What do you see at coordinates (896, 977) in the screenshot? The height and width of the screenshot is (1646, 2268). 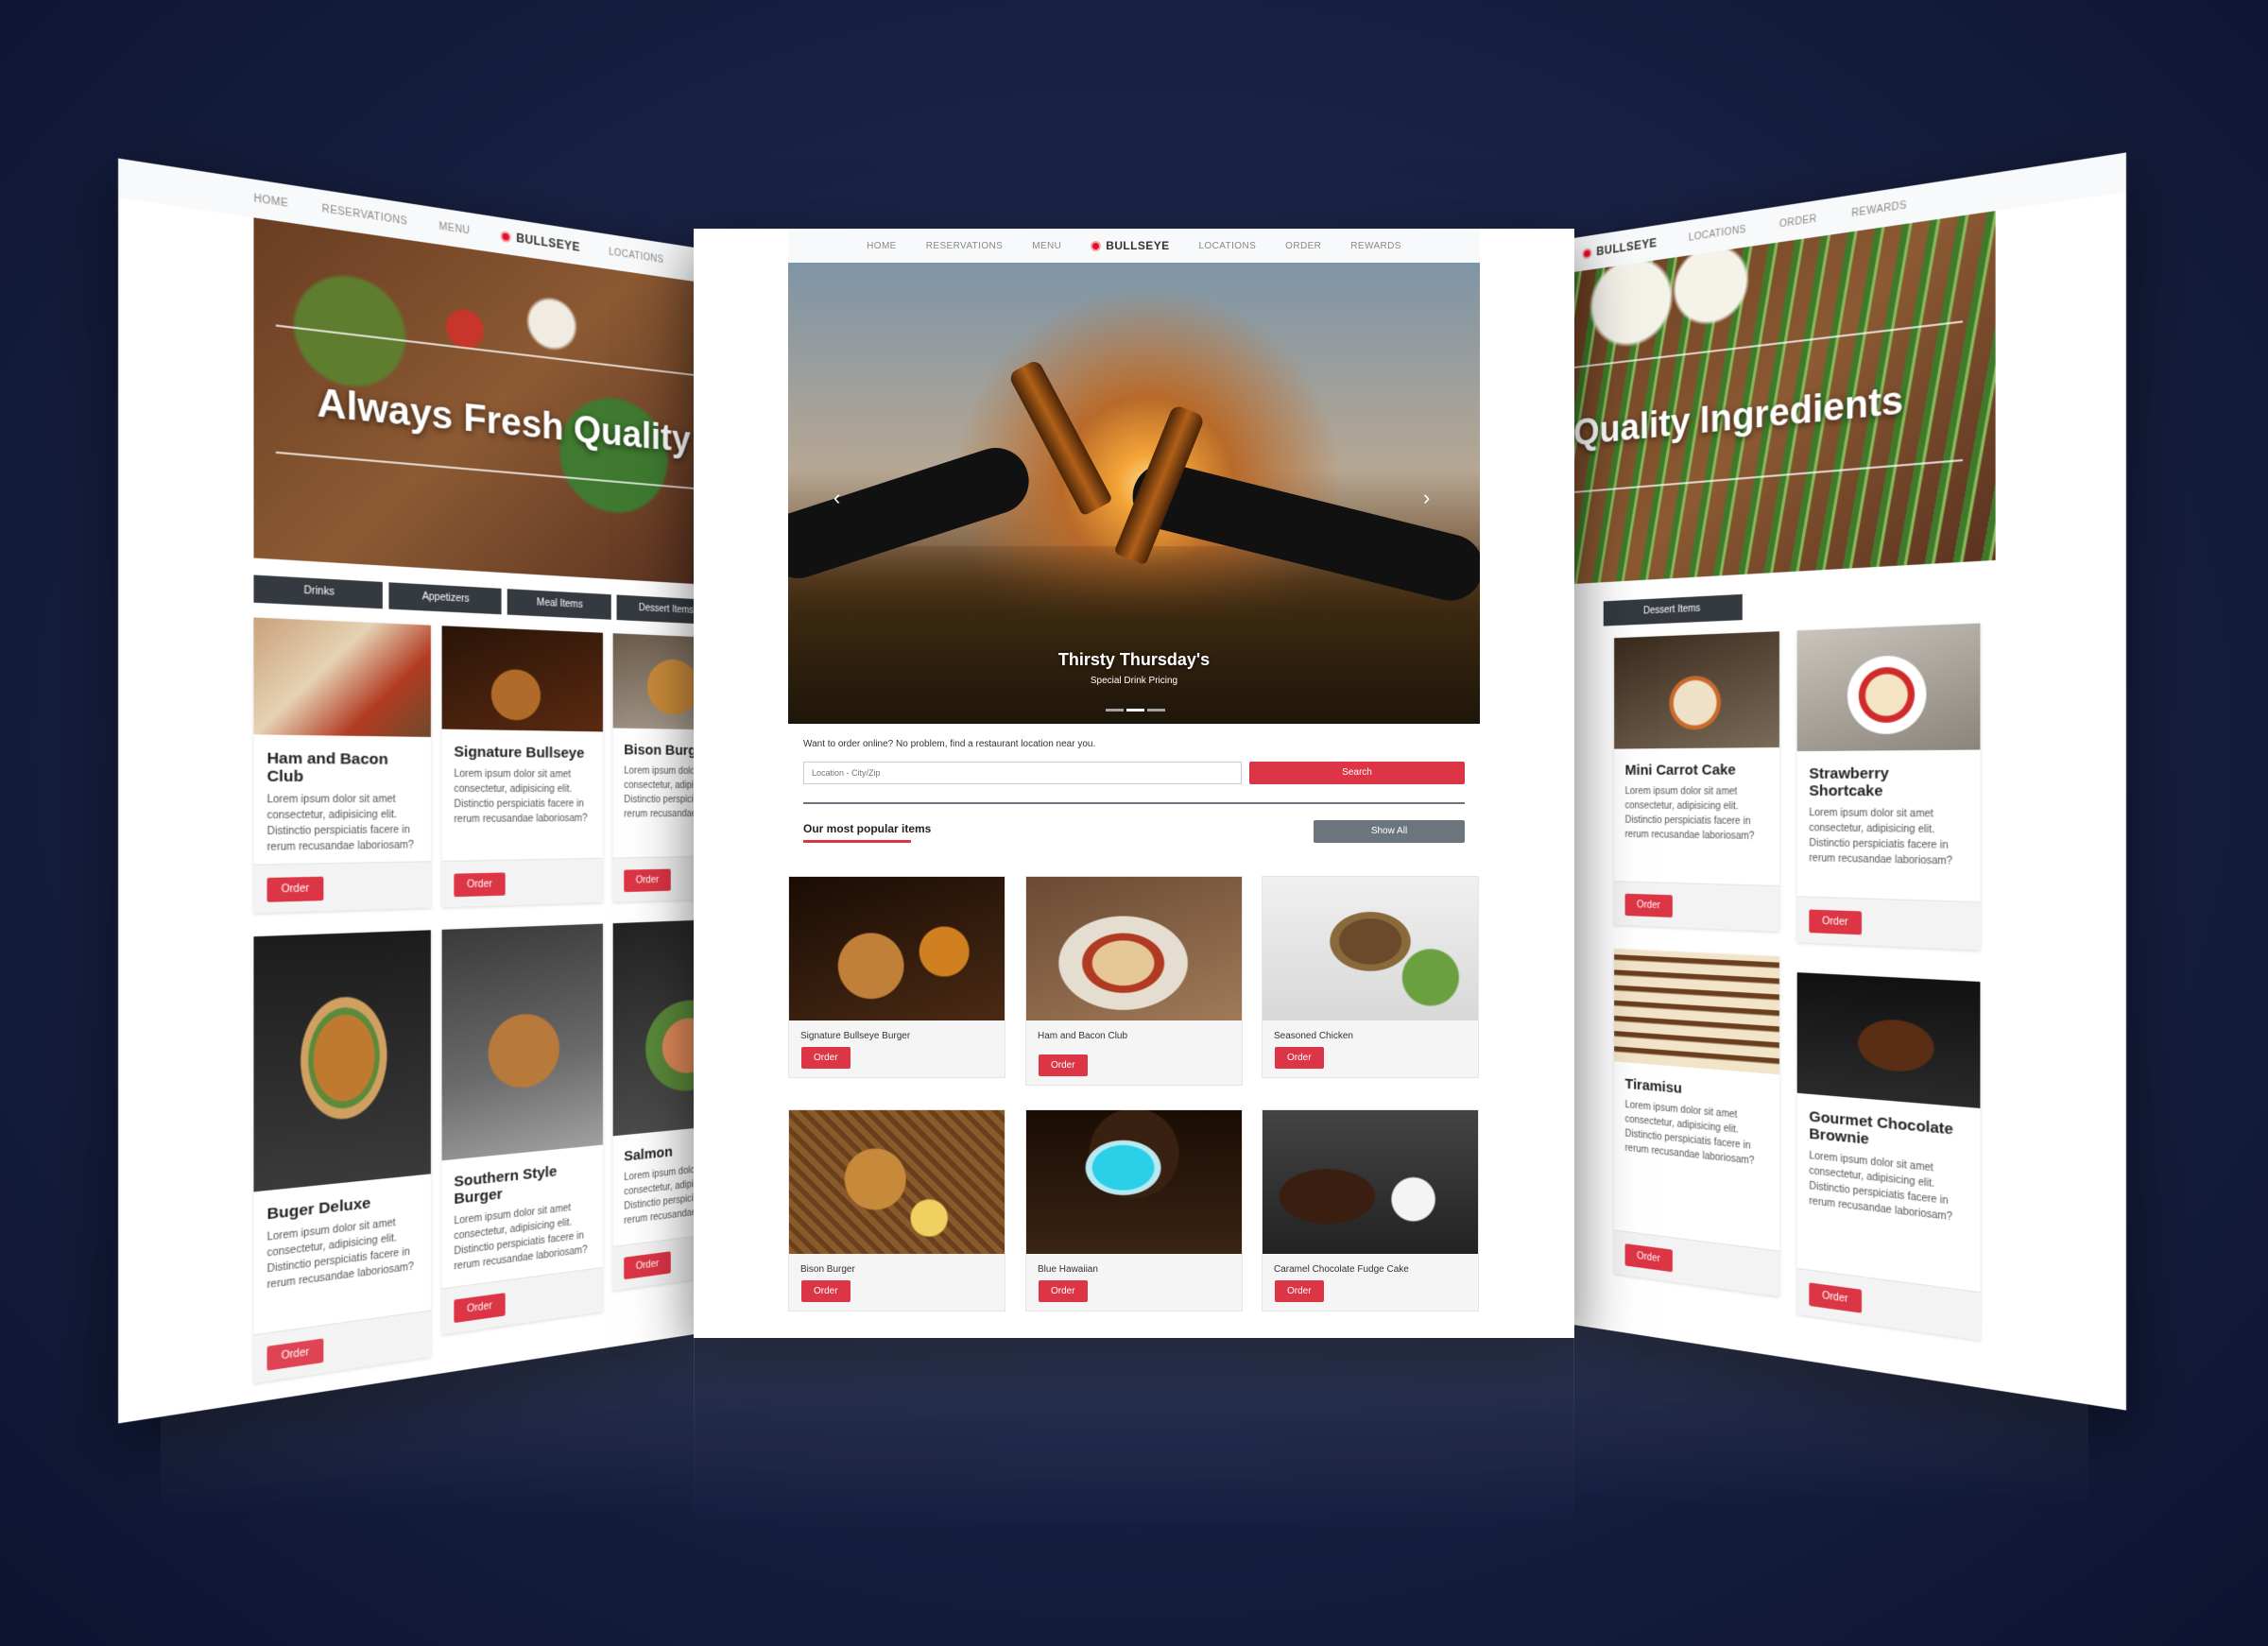 I see `popular-item-card: Signature Bullseye Burger Order` at bounding box center [896, 977].